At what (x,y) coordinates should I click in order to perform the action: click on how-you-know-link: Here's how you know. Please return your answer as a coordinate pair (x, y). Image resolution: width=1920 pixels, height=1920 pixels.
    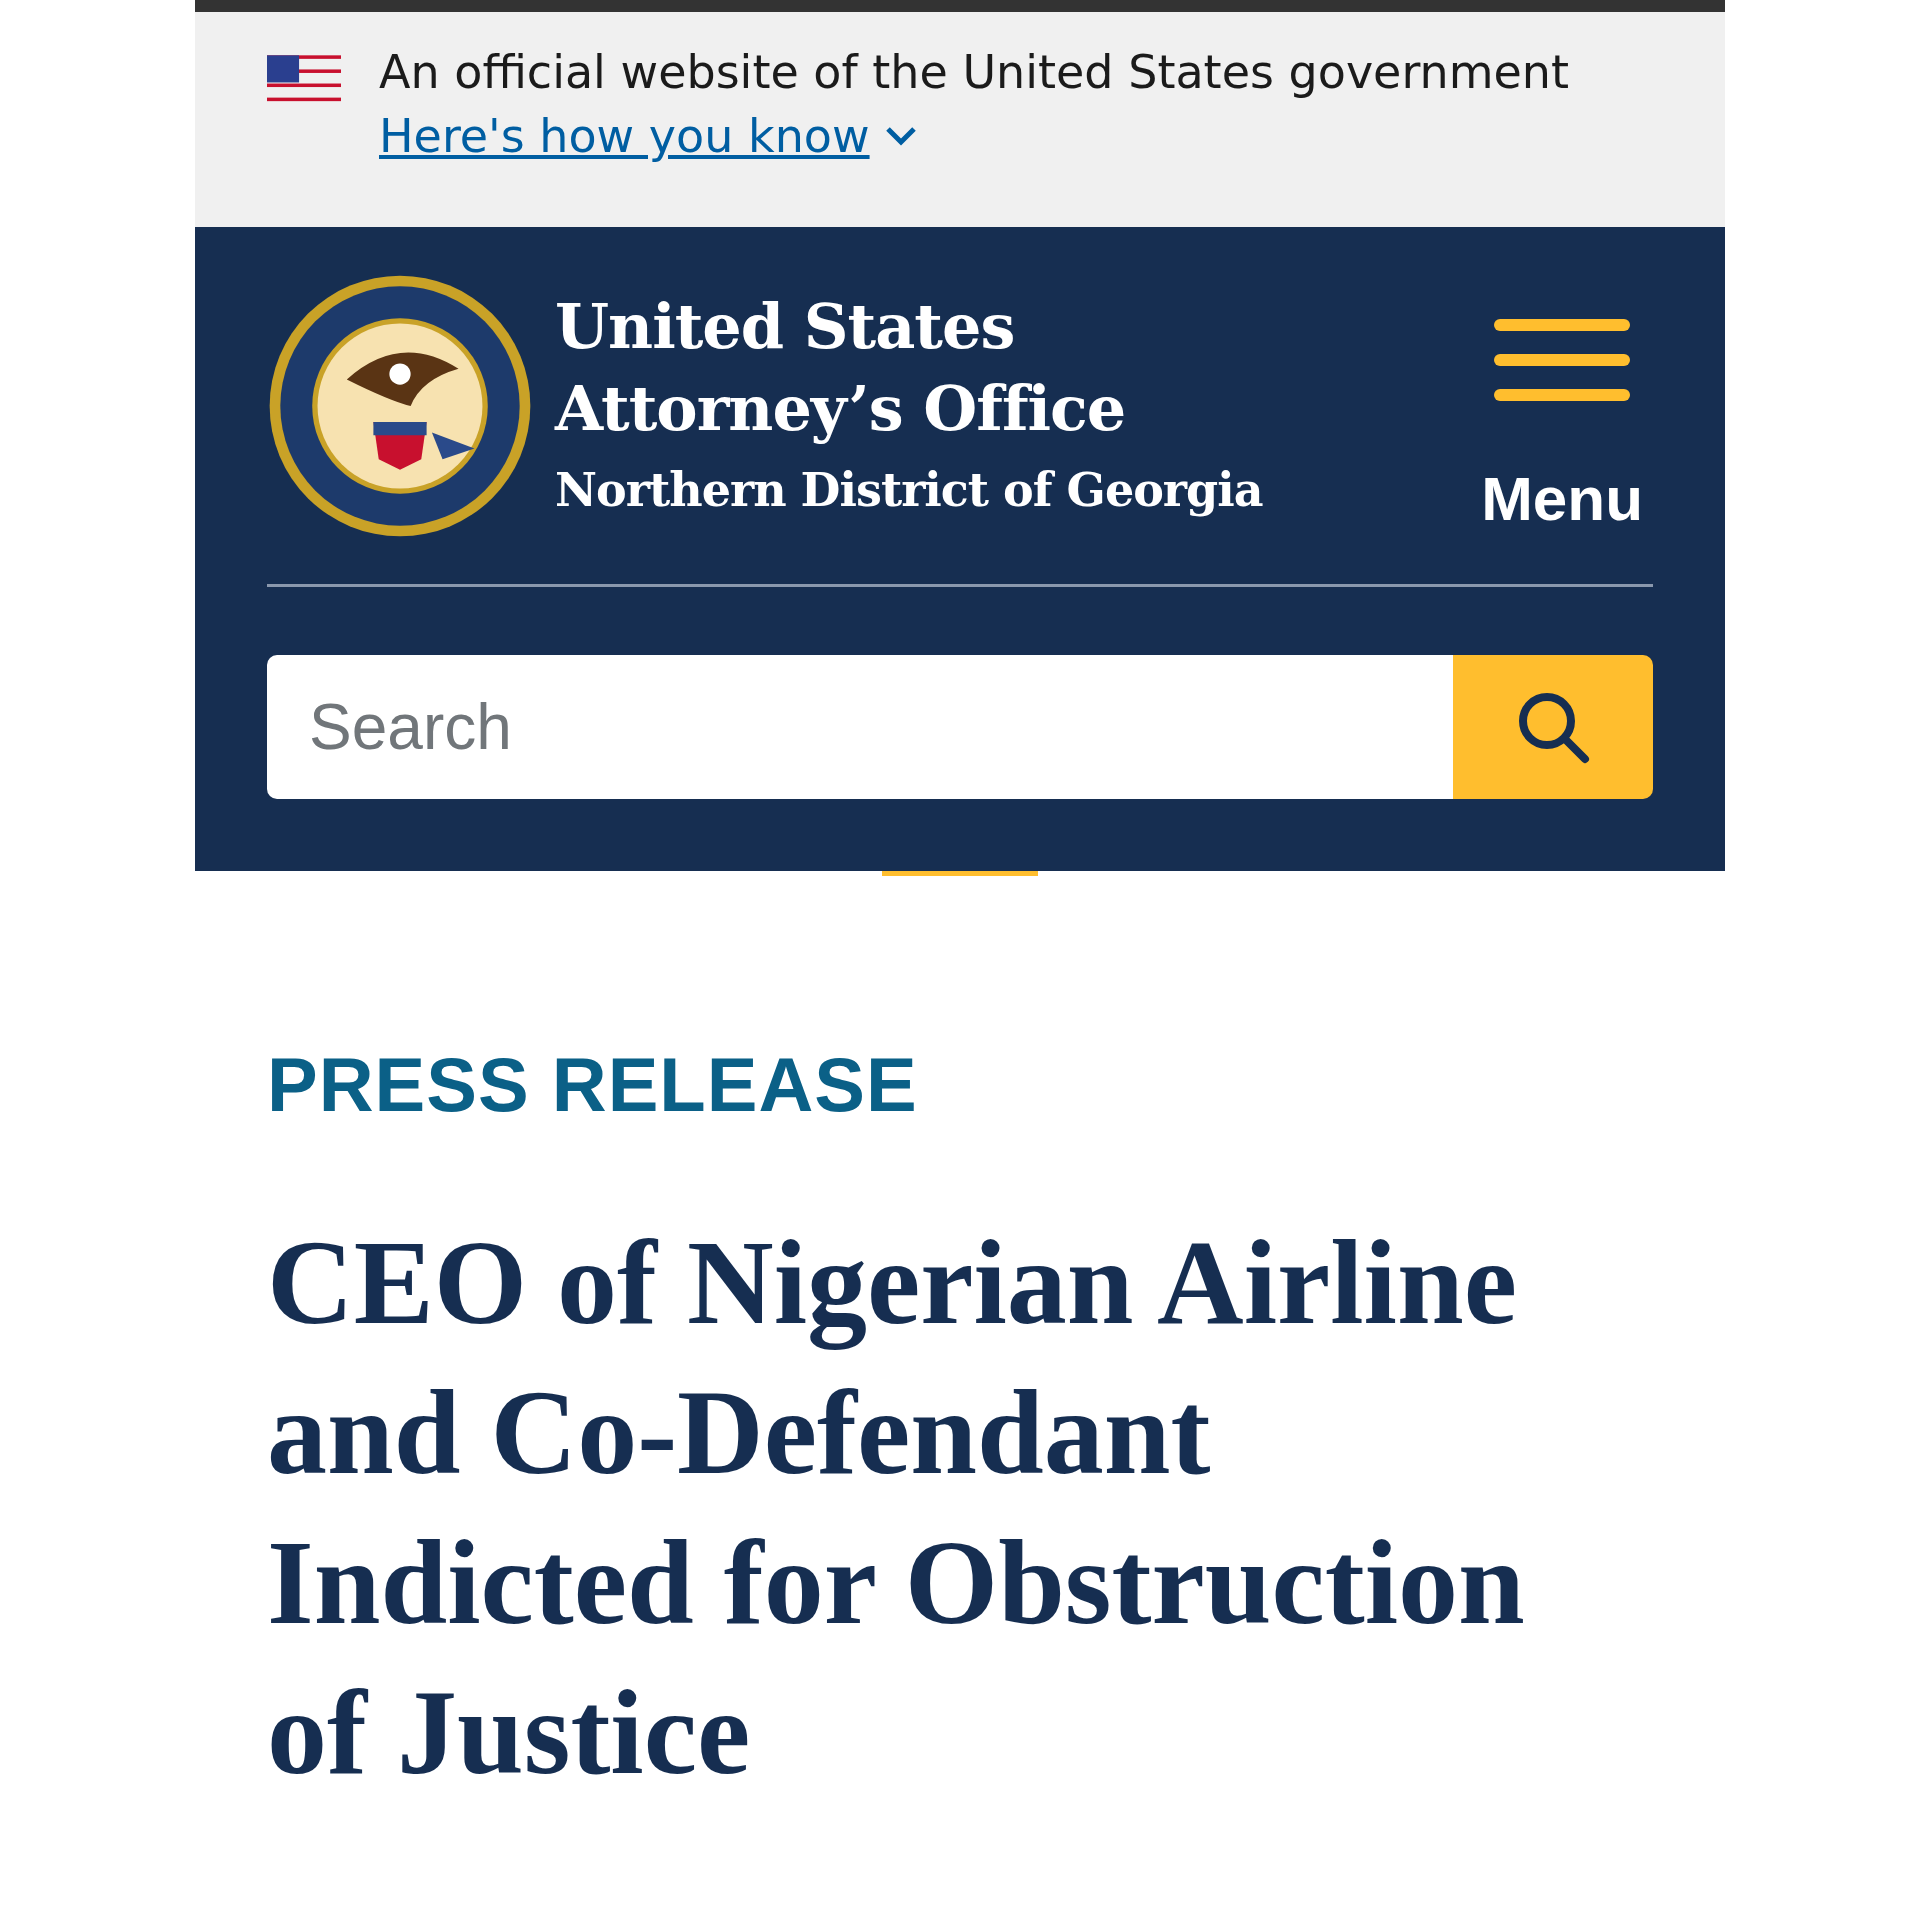
    Looking at the image, I should click on (974, 136).